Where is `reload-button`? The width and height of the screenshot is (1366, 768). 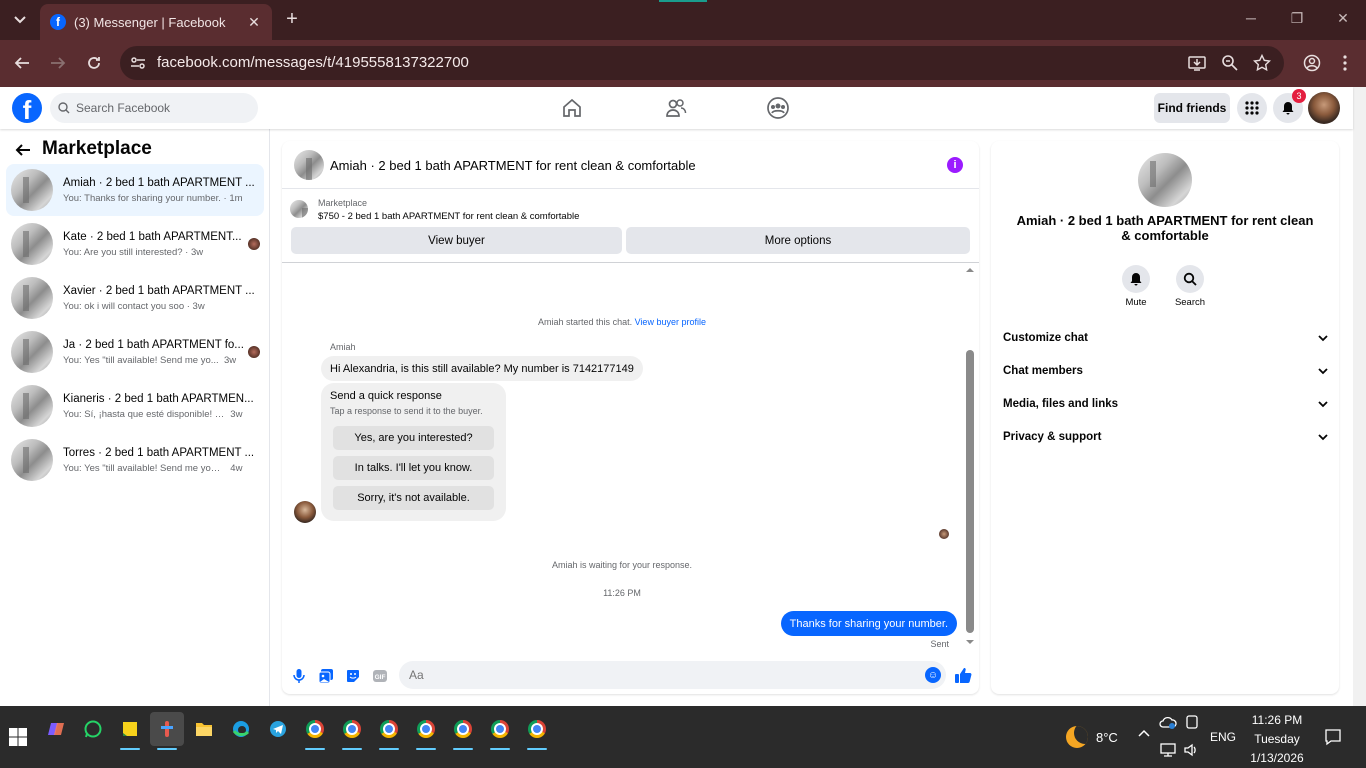 reload-button is located at coordinates (94, 63).